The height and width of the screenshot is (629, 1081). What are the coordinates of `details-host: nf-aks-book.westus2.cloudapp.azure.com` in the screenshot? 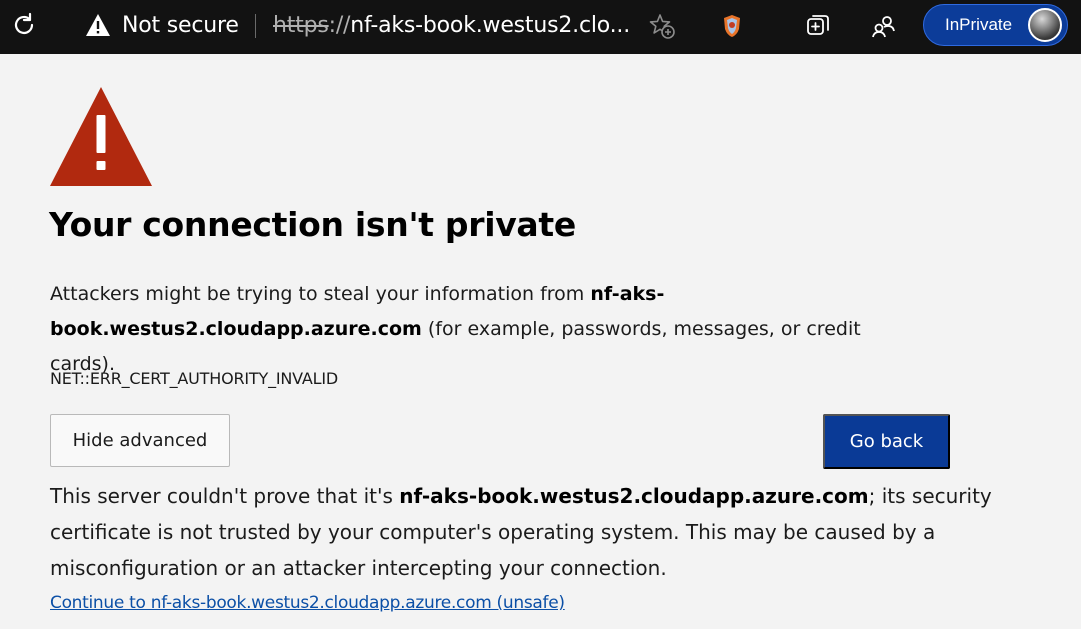 It's located at (634, 496).